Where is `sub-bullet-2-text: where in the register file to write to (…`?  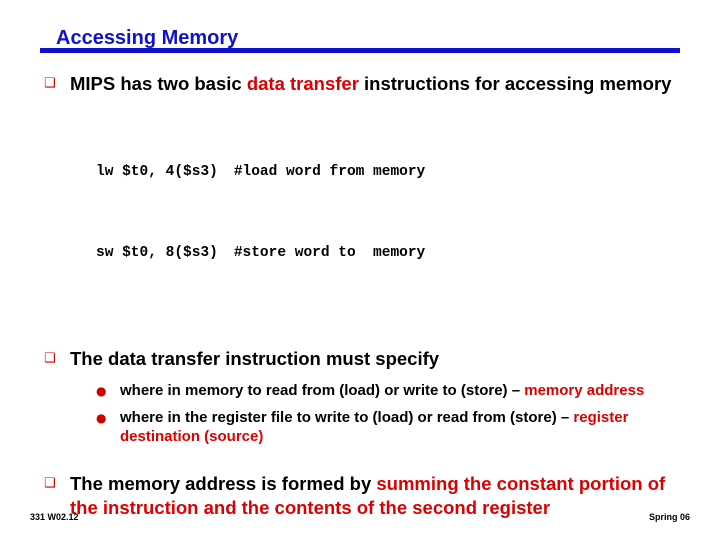 sub-bullet-2-text: where in the register file to write to (… is located at coordinates (404, 427).